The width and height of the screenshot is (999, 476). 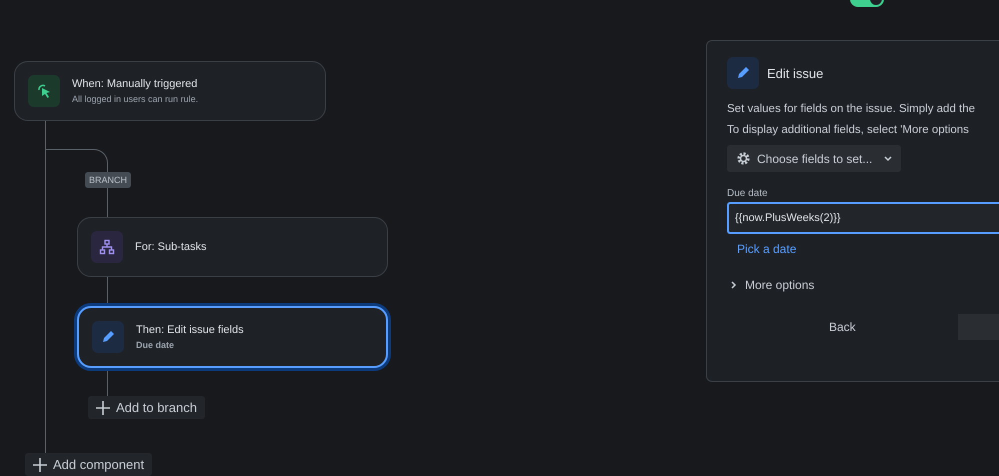 What do you see at coordinates (851, 109) in the screenshot?
I see `panel-description: Set values for fields on the issue. Simply add the` at bounding box center [851, 109].